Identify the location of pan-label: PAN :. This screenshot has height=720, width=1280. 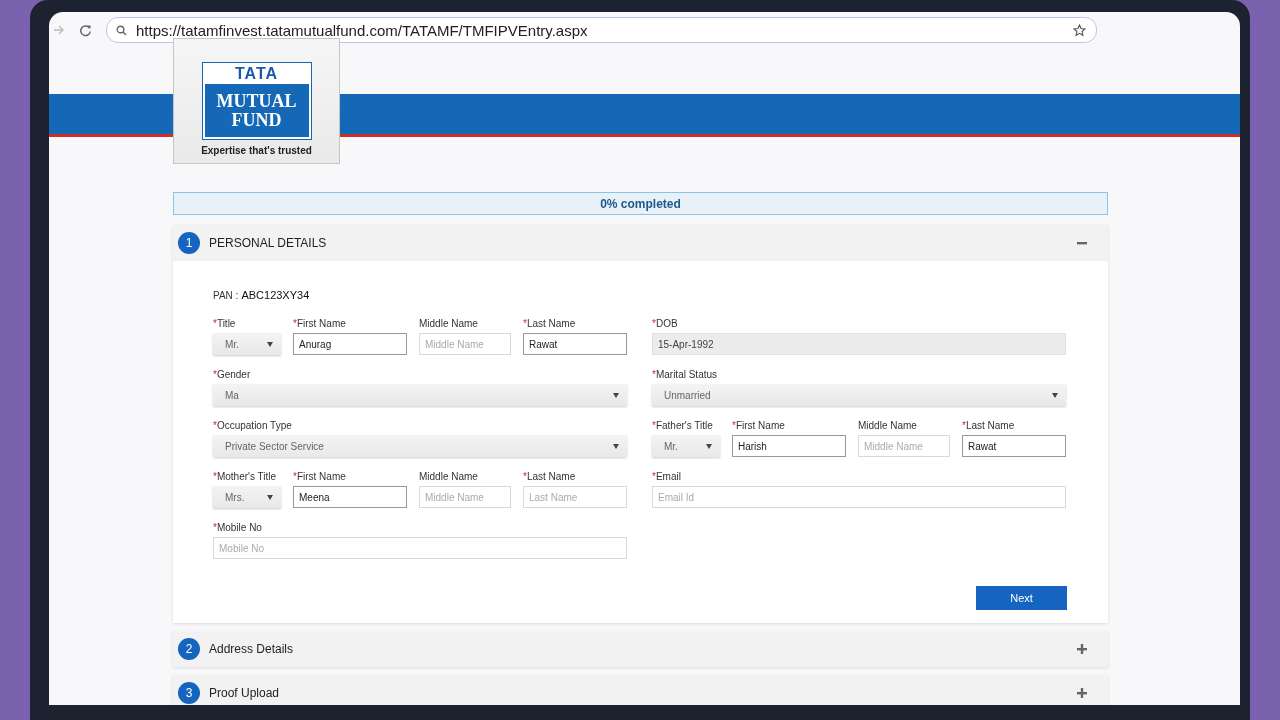
(226, 295).